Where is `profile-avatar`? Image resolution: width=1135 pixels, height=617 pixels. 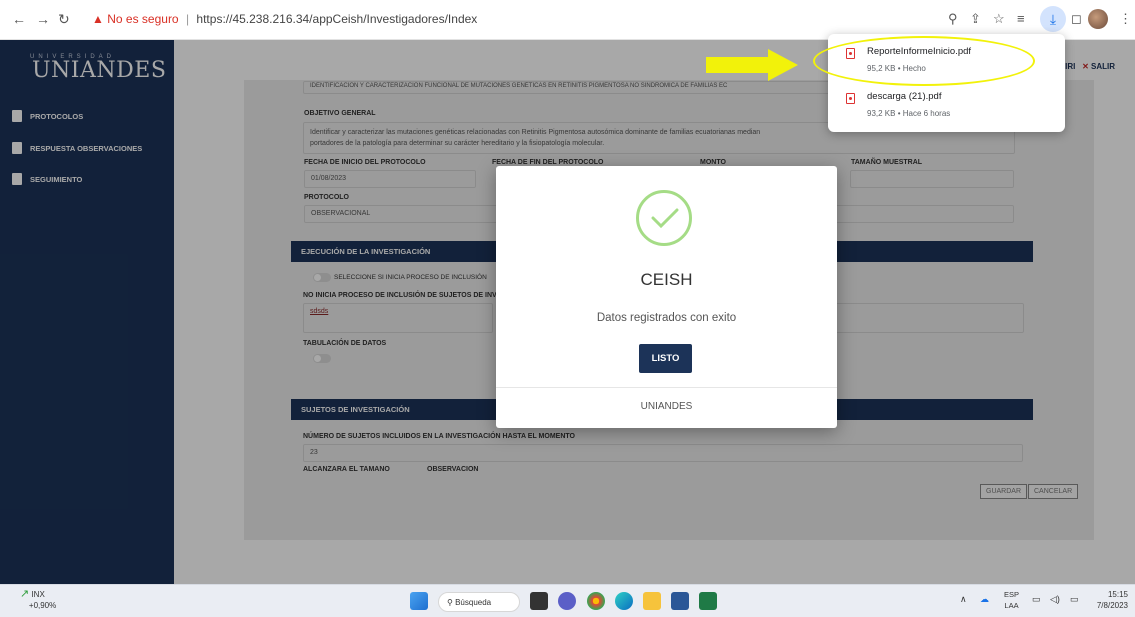
profile-avatar is located at coordinates (1098, 19).